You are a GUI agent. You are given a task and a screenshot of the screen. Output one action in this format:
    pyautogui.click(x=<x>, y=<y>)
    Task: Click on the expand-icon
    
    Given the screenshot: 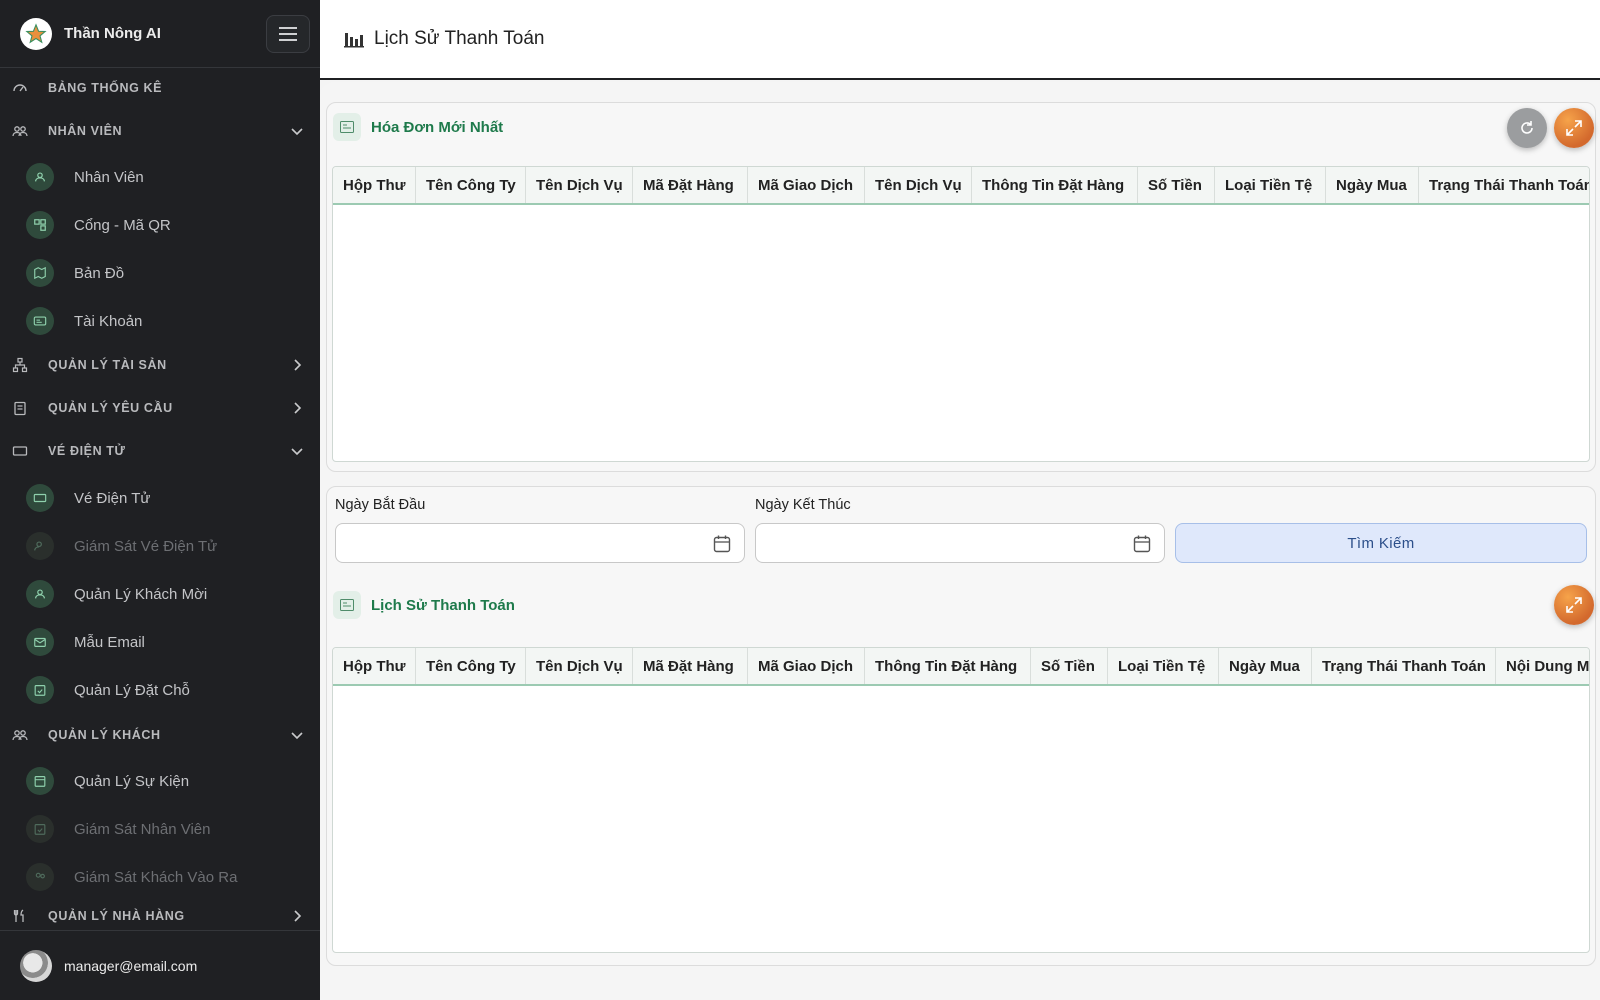 What is the action you would take?
    pyautogui.click(x=1574, y=605)
    